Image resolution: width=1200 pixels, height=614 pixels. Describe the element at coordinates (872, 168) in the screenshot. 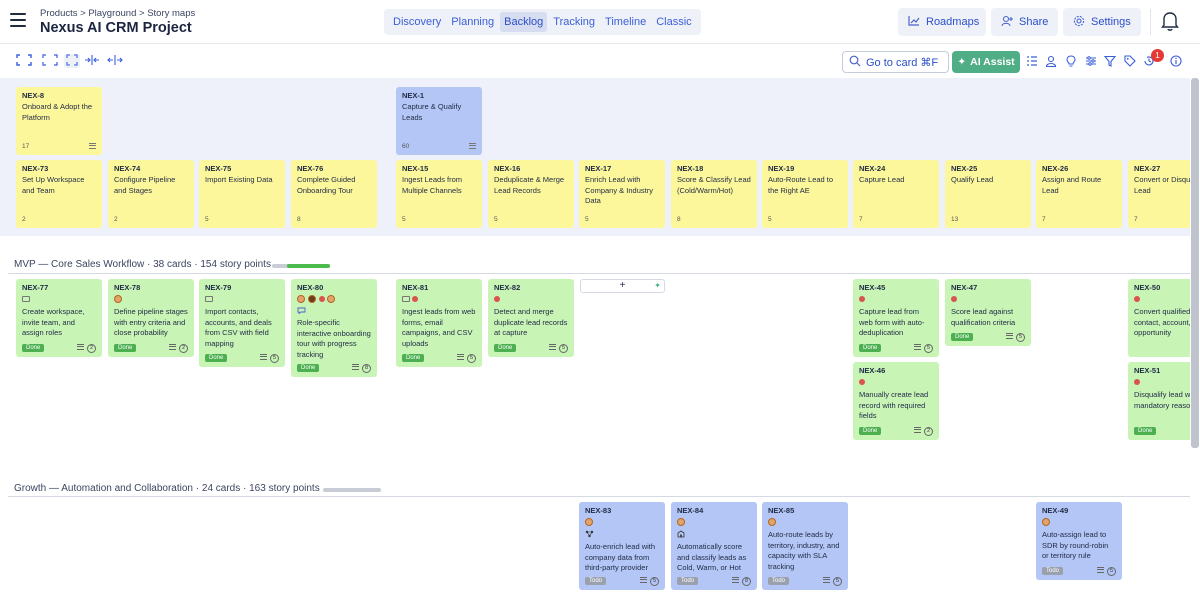

I see `card-id: NEX-24` at that location.